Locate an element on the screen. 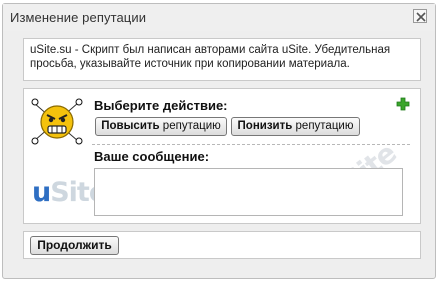  close-icon is located at coordinates (421, 17).